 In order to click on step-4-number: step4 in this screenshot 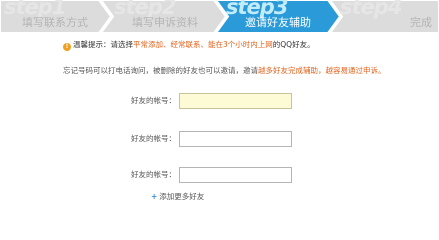, I will do `click(371, 9)`.